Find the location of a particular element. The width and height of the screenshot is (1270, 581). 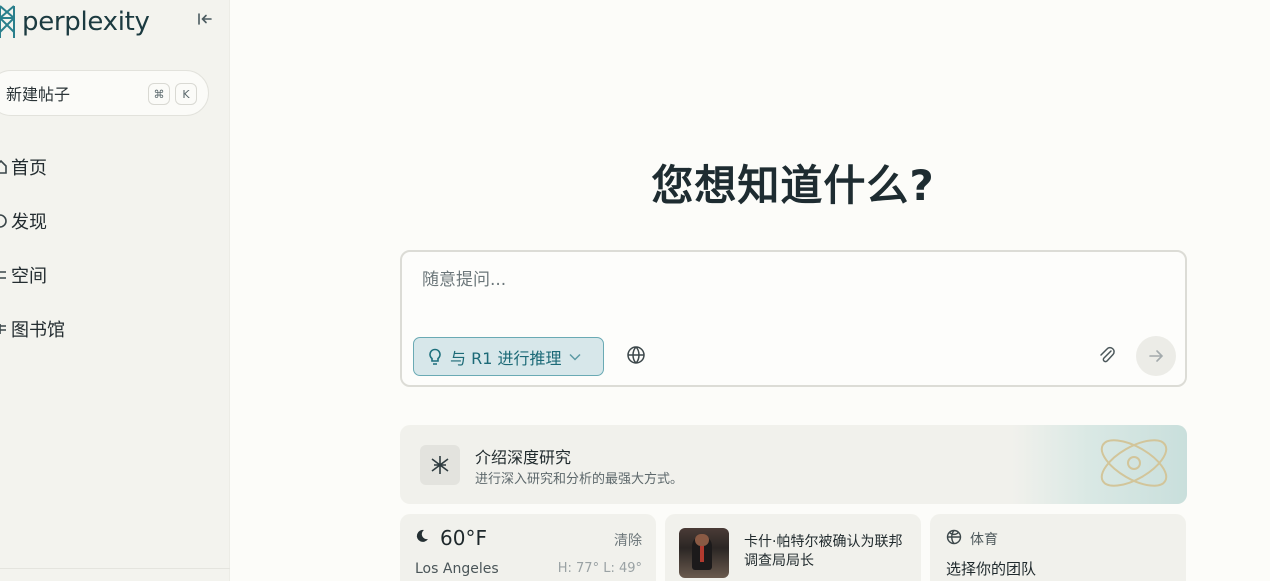

collapse-sidebar-icon is located at coordinates (205, 19).